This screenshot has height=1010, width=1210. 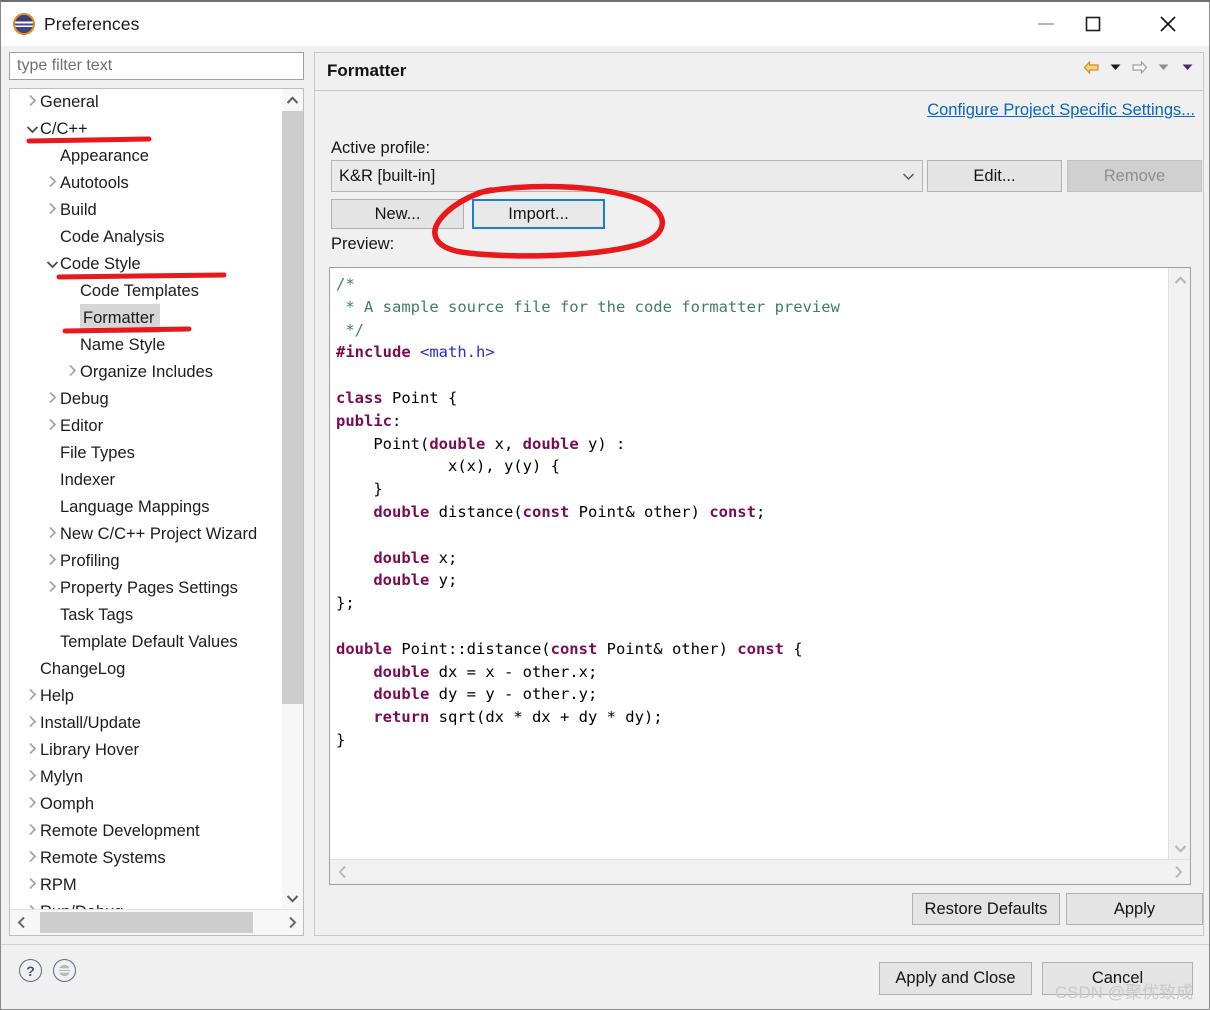 What do you see at coordinates (1179, 564) in the screenshot?
I see `preview-vertical-scrollbar` at bounding box center [1179, 564].